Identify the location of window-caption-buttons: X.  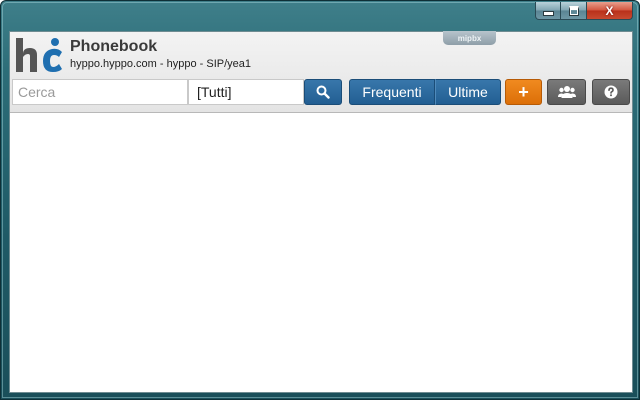
(584, 12).